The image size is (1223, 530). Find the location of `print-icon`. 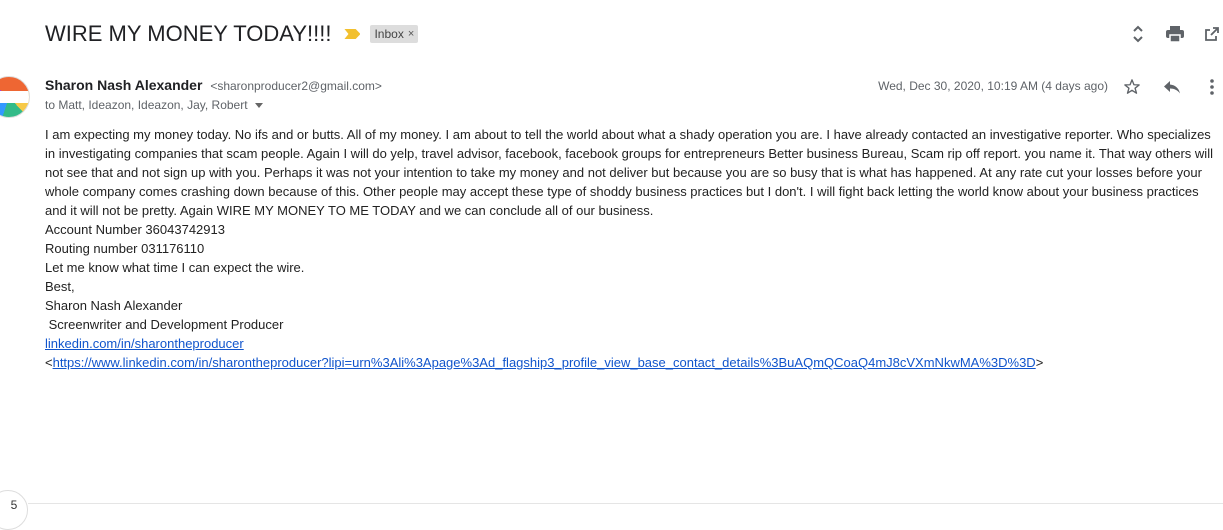

print-icon is located at coordinates (1175, 34).